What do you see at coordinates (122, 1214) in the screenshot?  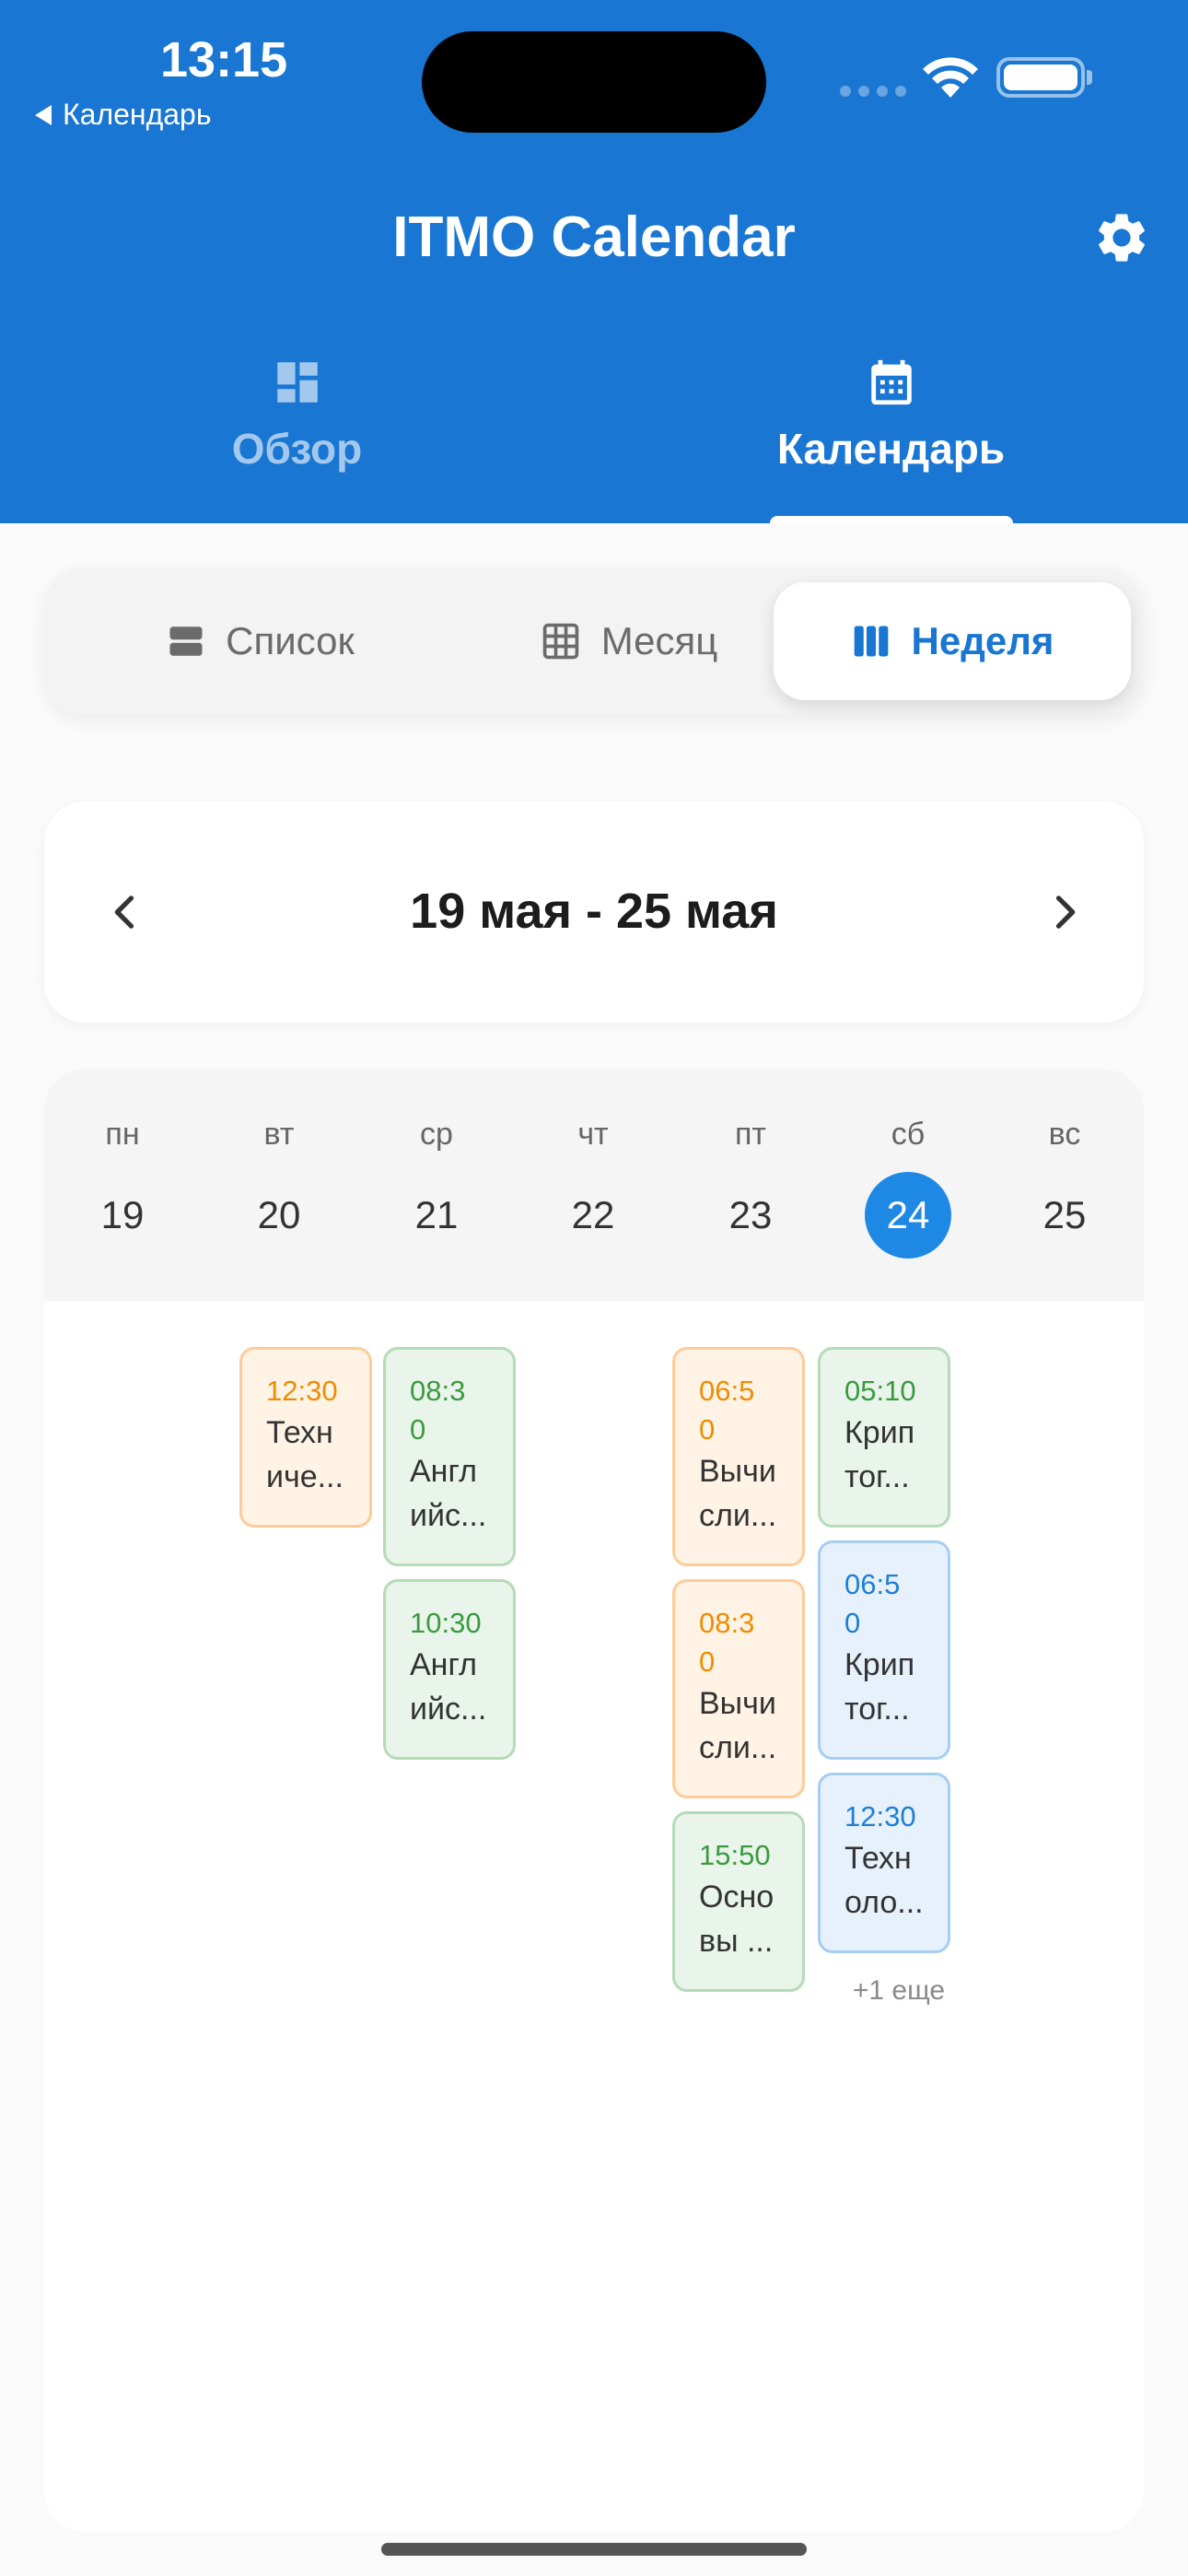 I see `day-number: 19` at bounding box center [122, 1214].